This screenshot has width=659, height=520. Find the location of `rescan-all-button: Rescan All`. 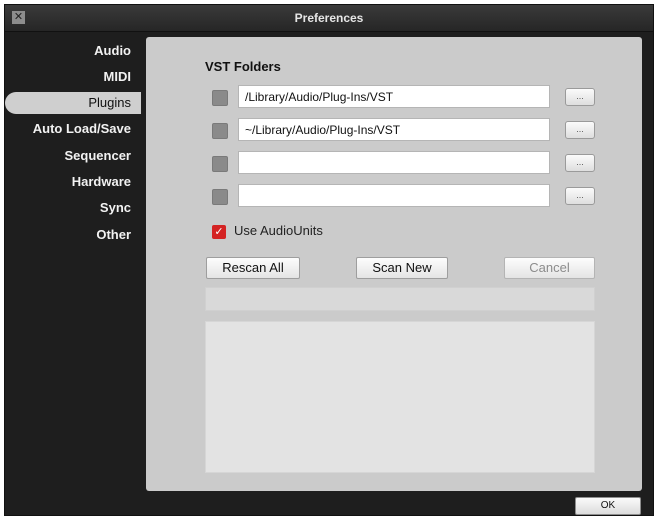

rescan-all-button: Rescan All is located at coordinates (253, 268).